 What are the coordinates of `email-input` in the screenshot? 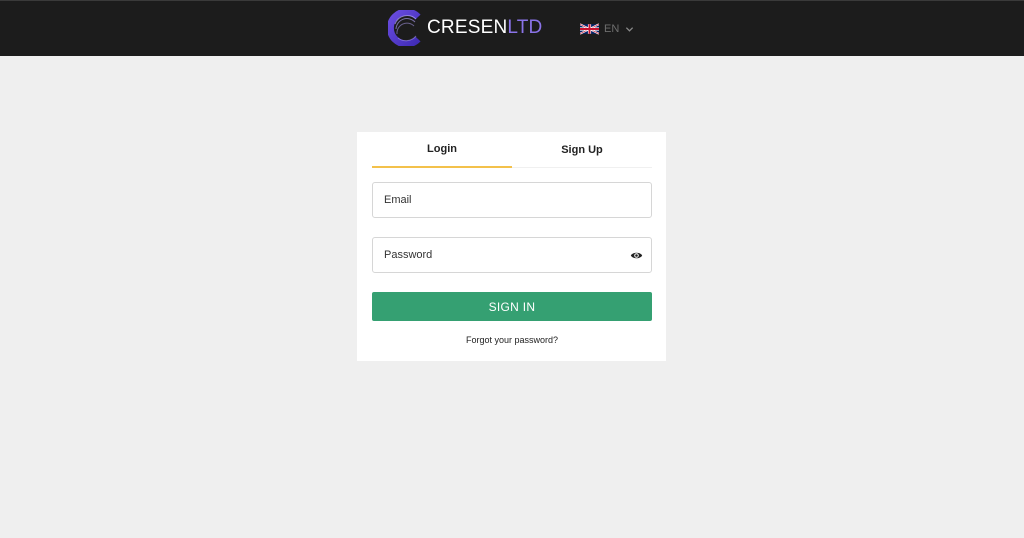 It's located at (512, 200).